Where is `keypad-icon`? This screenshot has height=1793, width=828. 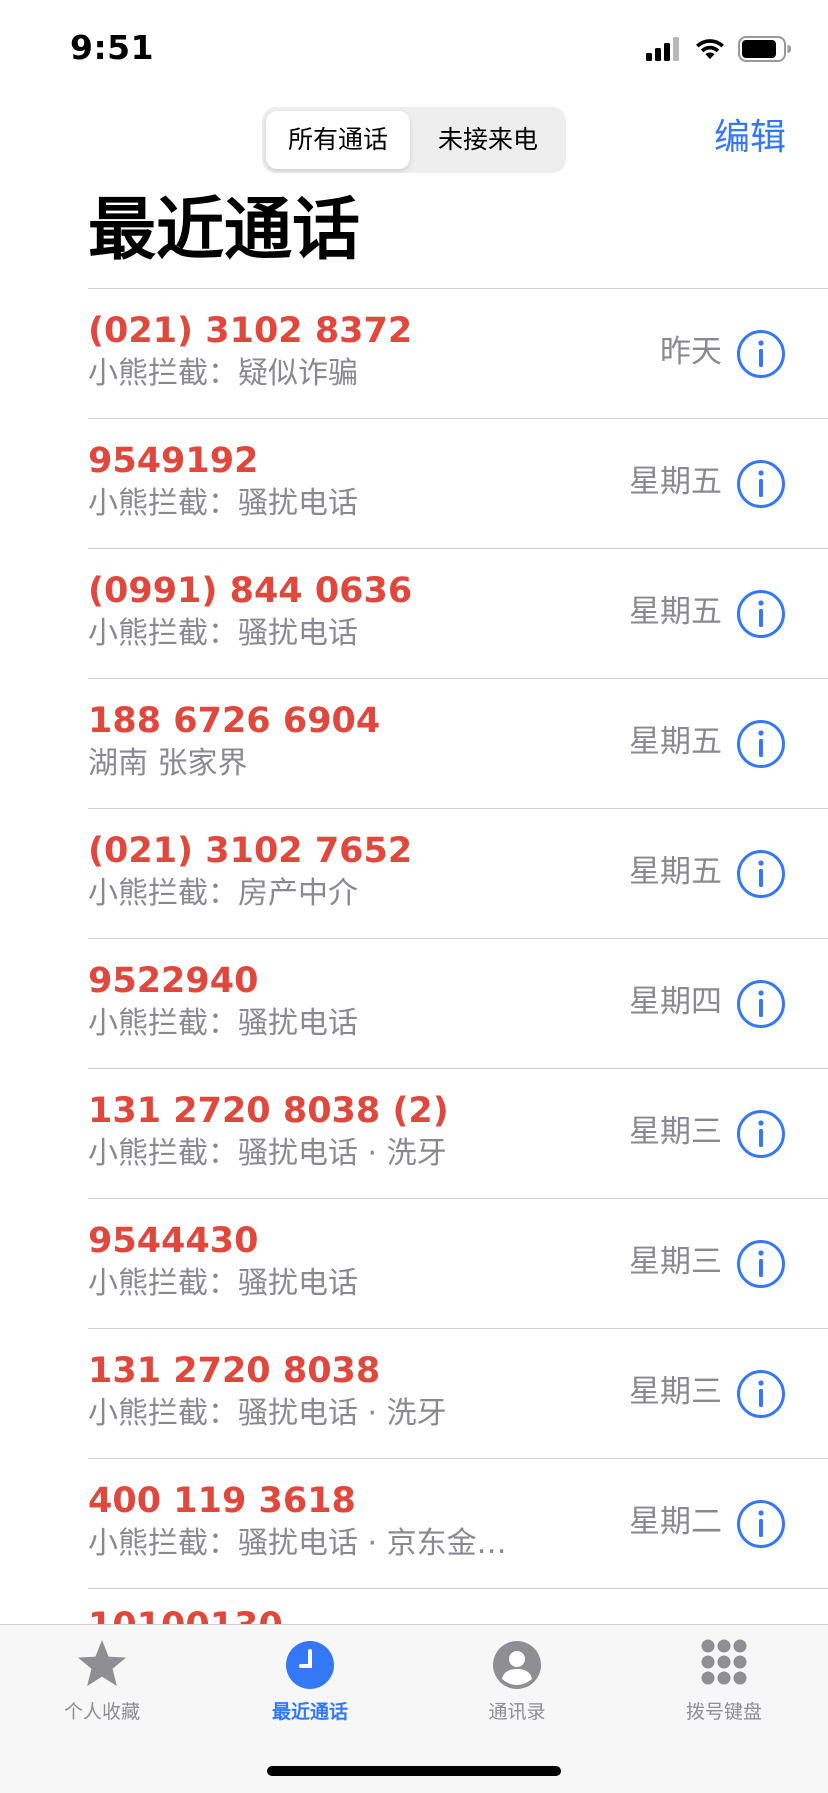 keypad-icon is located at coordinates (724, 1662).